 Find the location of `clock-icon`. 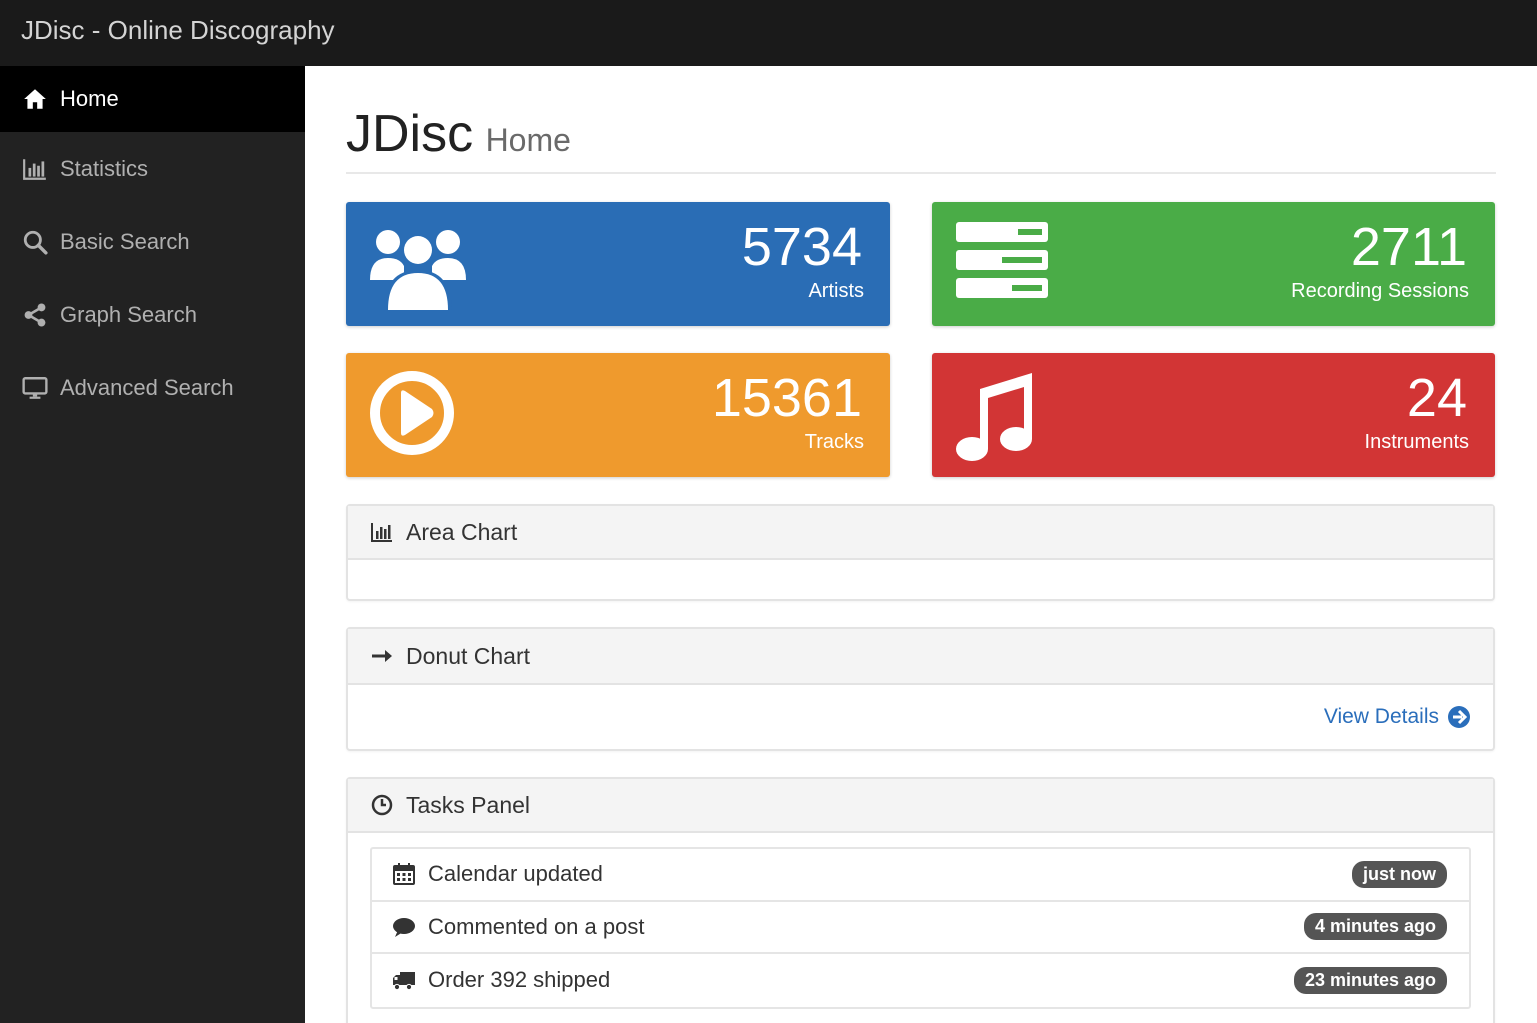

clock-icon is located at coordinates (382, 805).